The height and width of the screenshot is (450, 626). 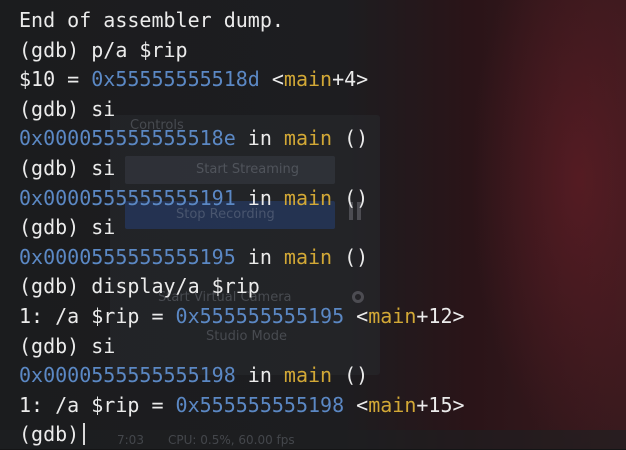 What do you see at coordinates (55, 79) in the screenshot?
I see `output-prefix: $10 =` at bounding box center [55, 79].